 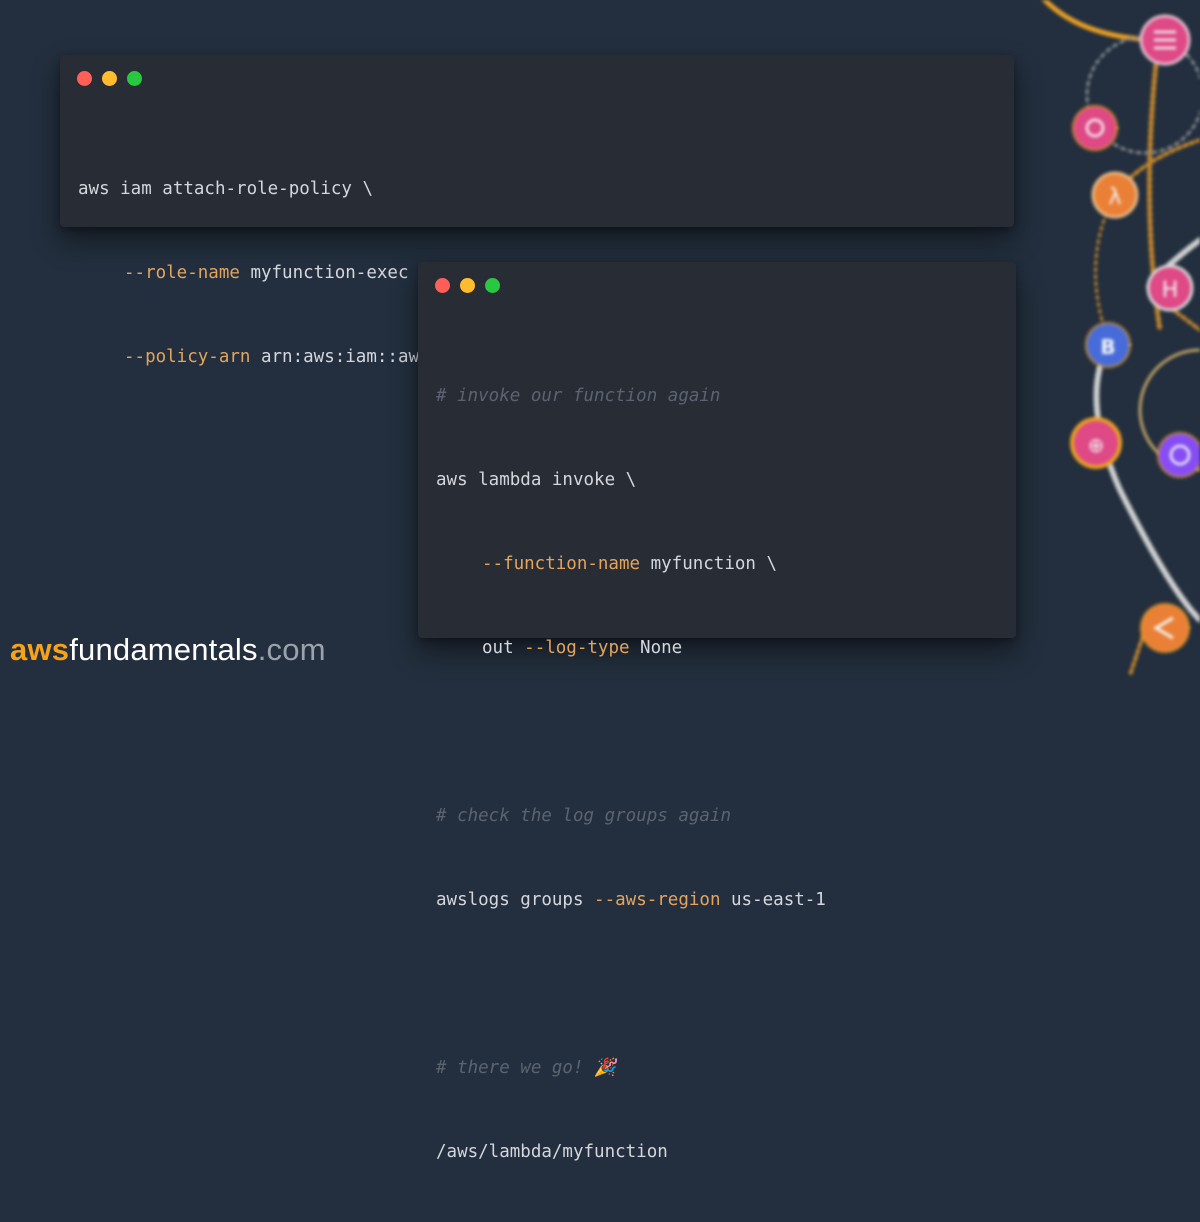 I want to click on beanstalk-icon: B, so click(x=1108, y=345).